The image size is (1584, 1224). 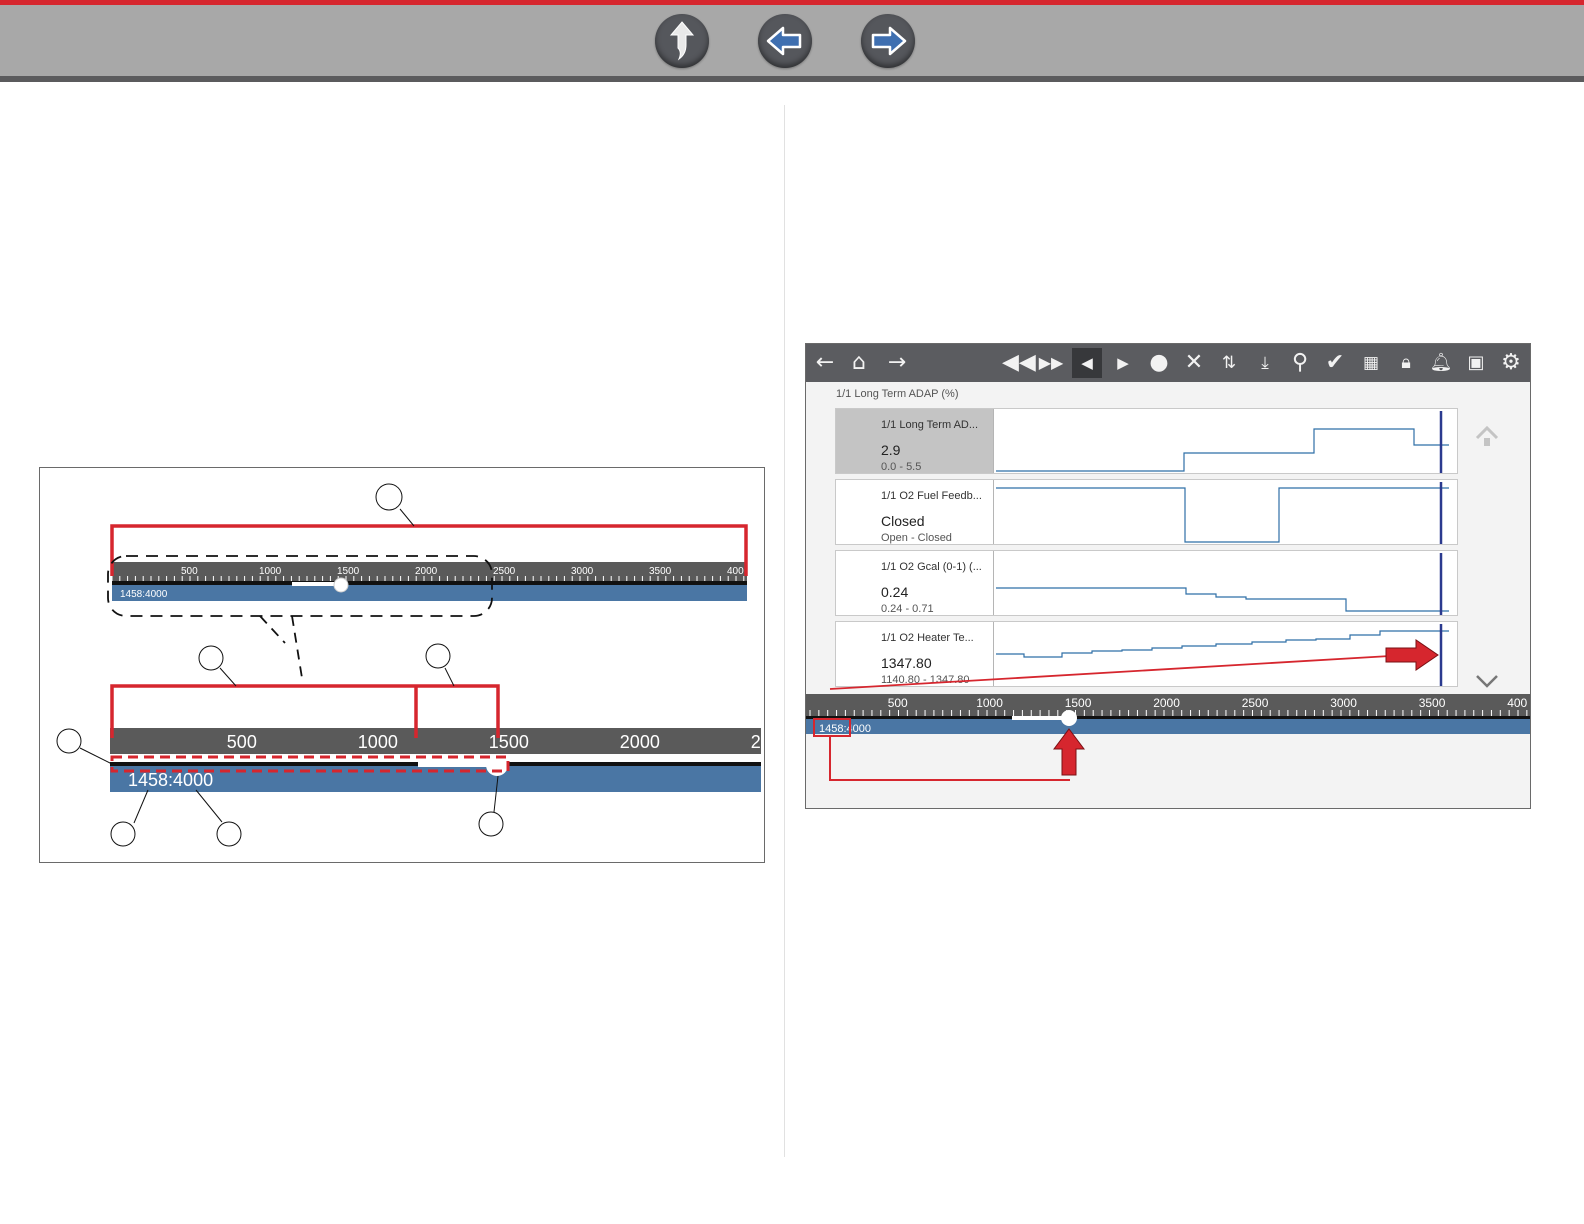 I want to click on forward-arrow-icon, so click(x=889, y=41).